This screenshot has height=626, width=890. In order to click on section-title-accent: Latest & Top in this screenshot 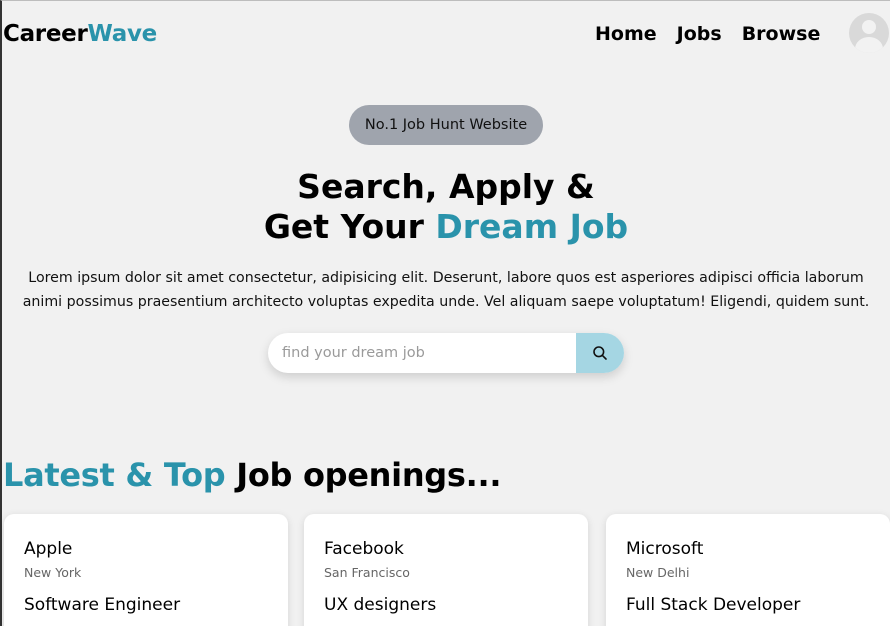, I will do `click(114, 475)`.